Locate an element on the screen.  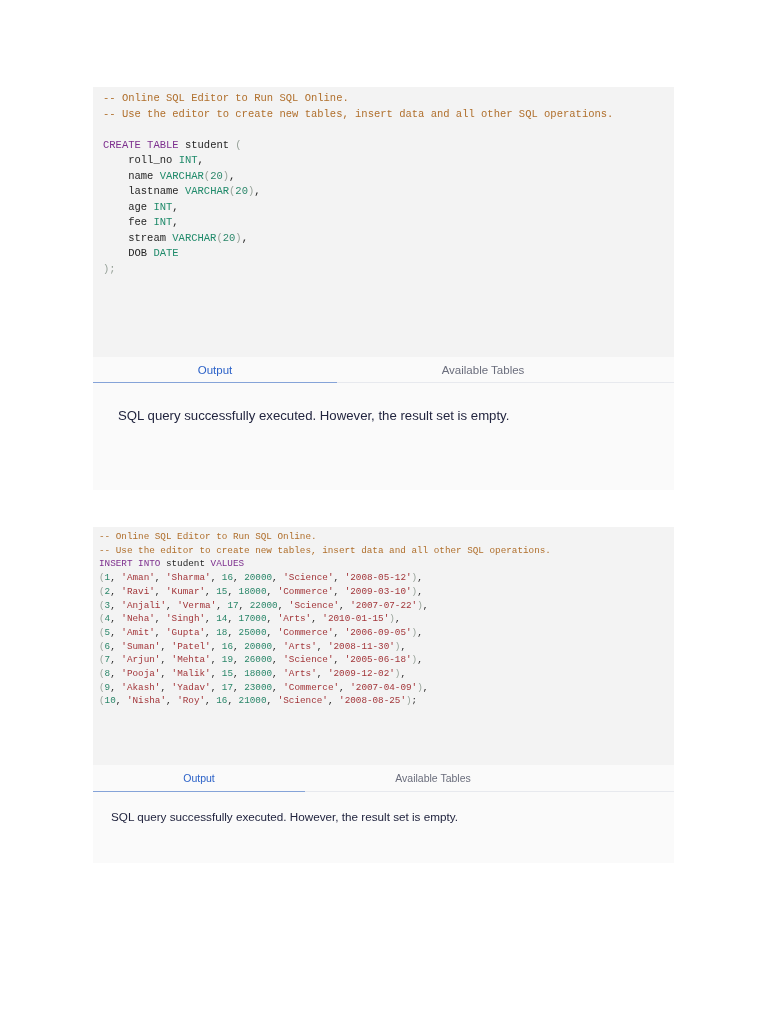
code-line: lastname VARCHAR(20), is located at coordinates (194, 191).